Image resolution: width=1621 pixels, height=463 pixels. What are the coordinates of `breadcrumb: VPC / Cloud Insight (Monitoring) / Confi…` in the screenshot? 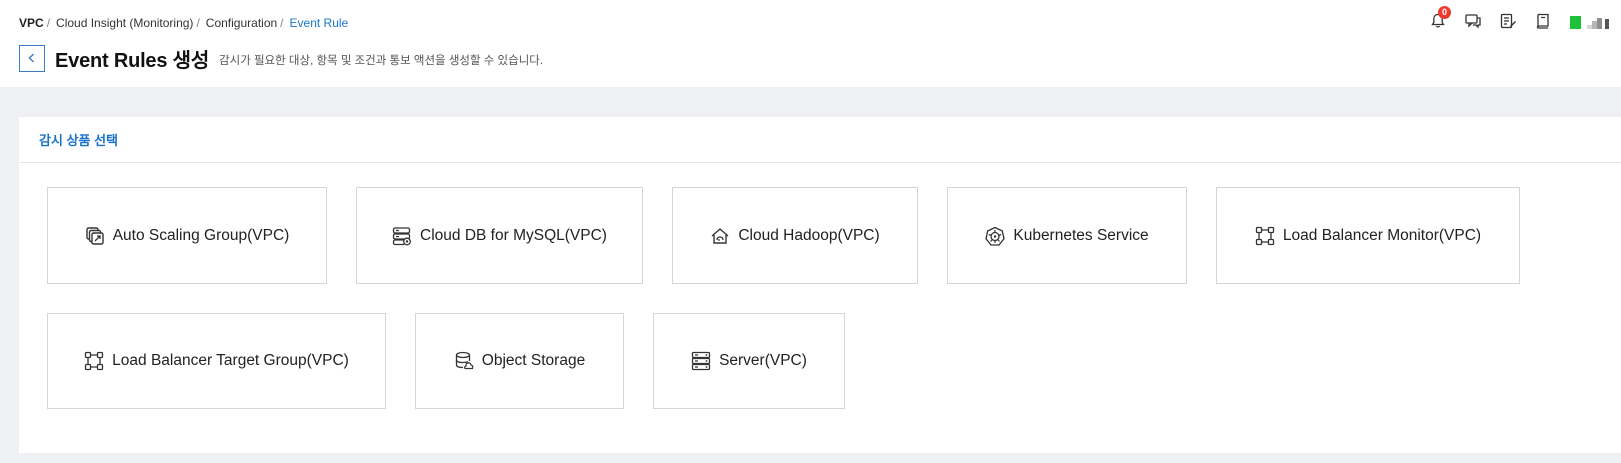 It's located at (183, 23).